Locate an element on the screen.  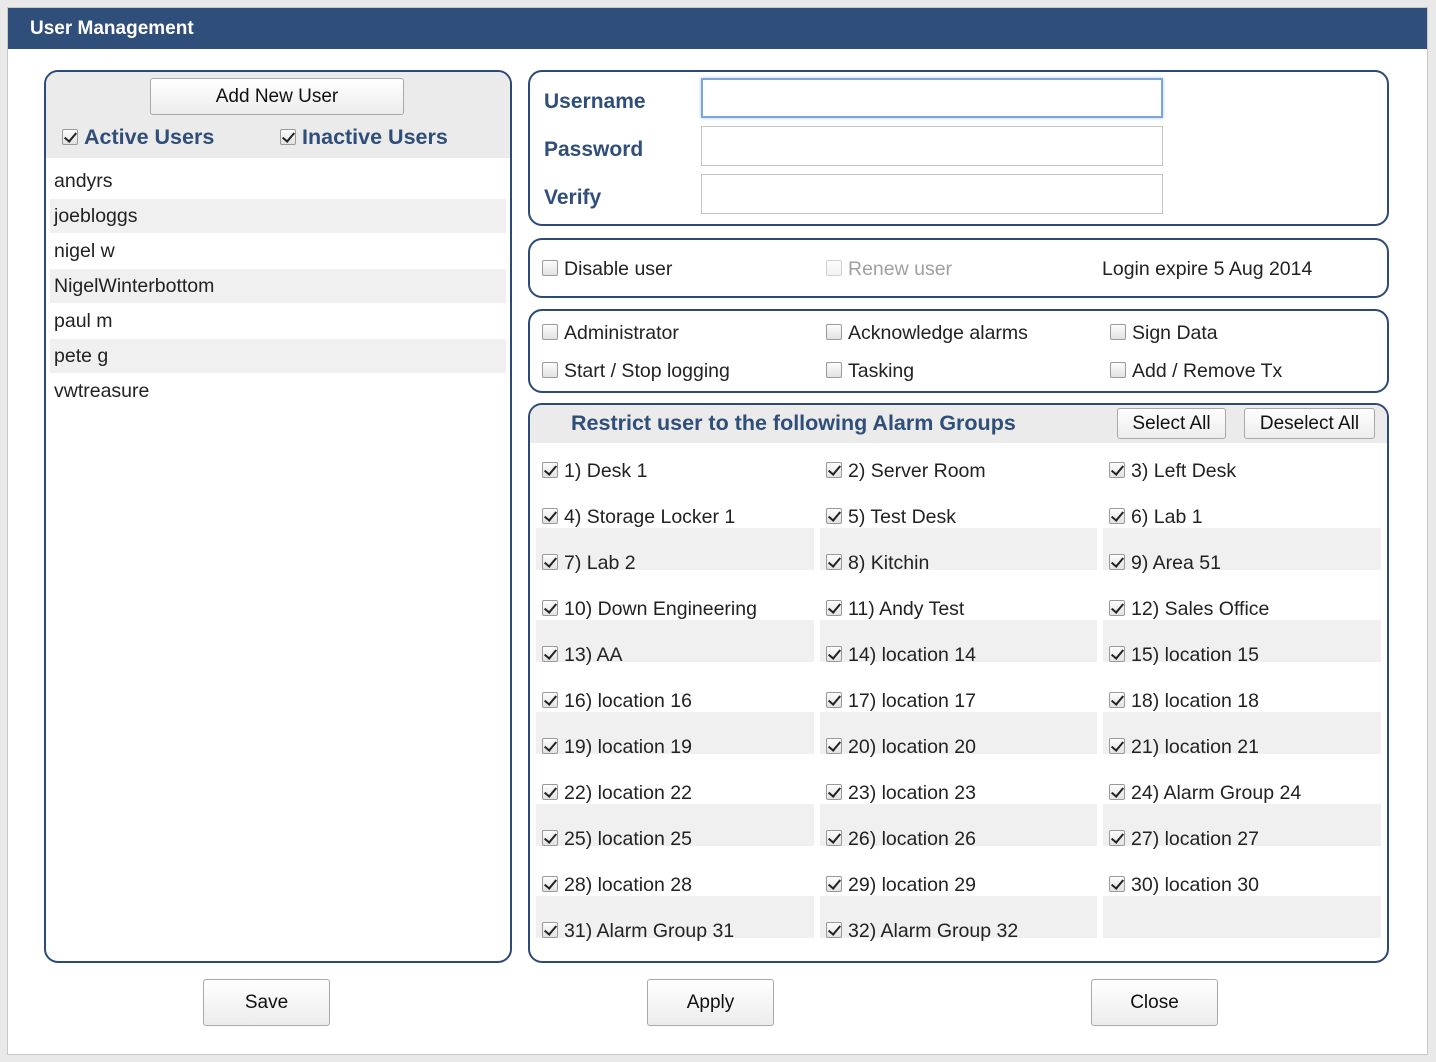
alarm-group-item: 31) Alarm Group 31 is located at coordinates (638, 931).